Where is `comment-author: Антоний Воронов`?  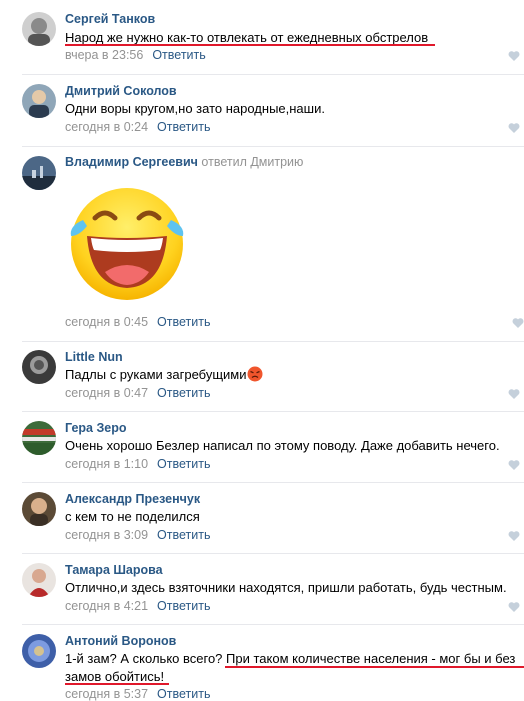
comment-author: Антоний Воронов is located at coordinates (120, 641).